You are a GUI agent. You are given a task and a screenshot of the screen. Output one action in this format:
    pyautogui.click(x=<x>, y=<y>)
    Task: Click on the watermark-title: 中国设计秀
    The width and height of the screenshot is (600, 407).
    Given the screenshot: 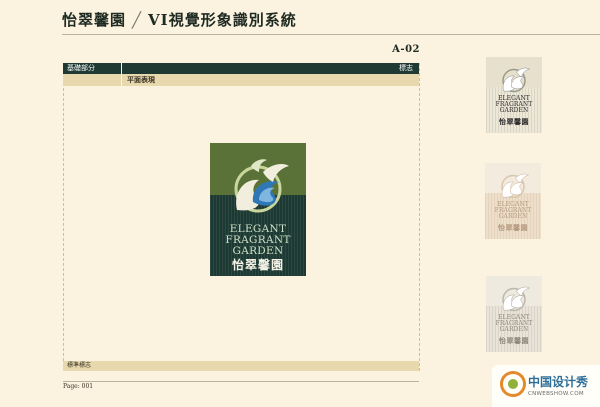 What is the action you would take?
    pyautogui.click(x=558, y=382)
    